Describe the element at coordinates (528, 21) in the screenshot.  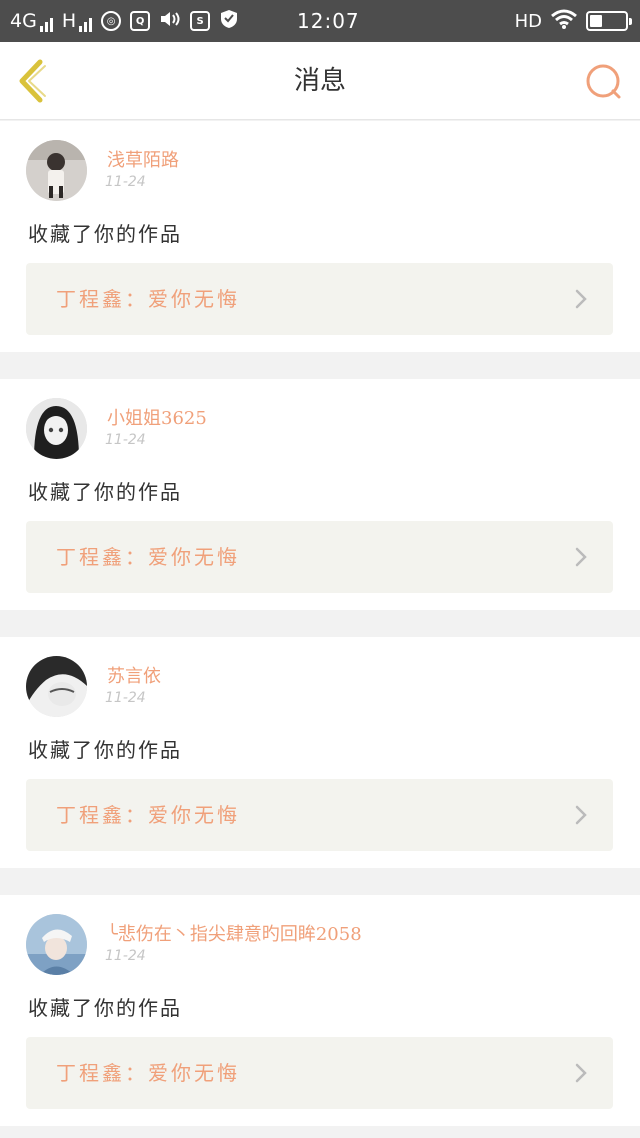
I see `hd-label: HD` at that location.